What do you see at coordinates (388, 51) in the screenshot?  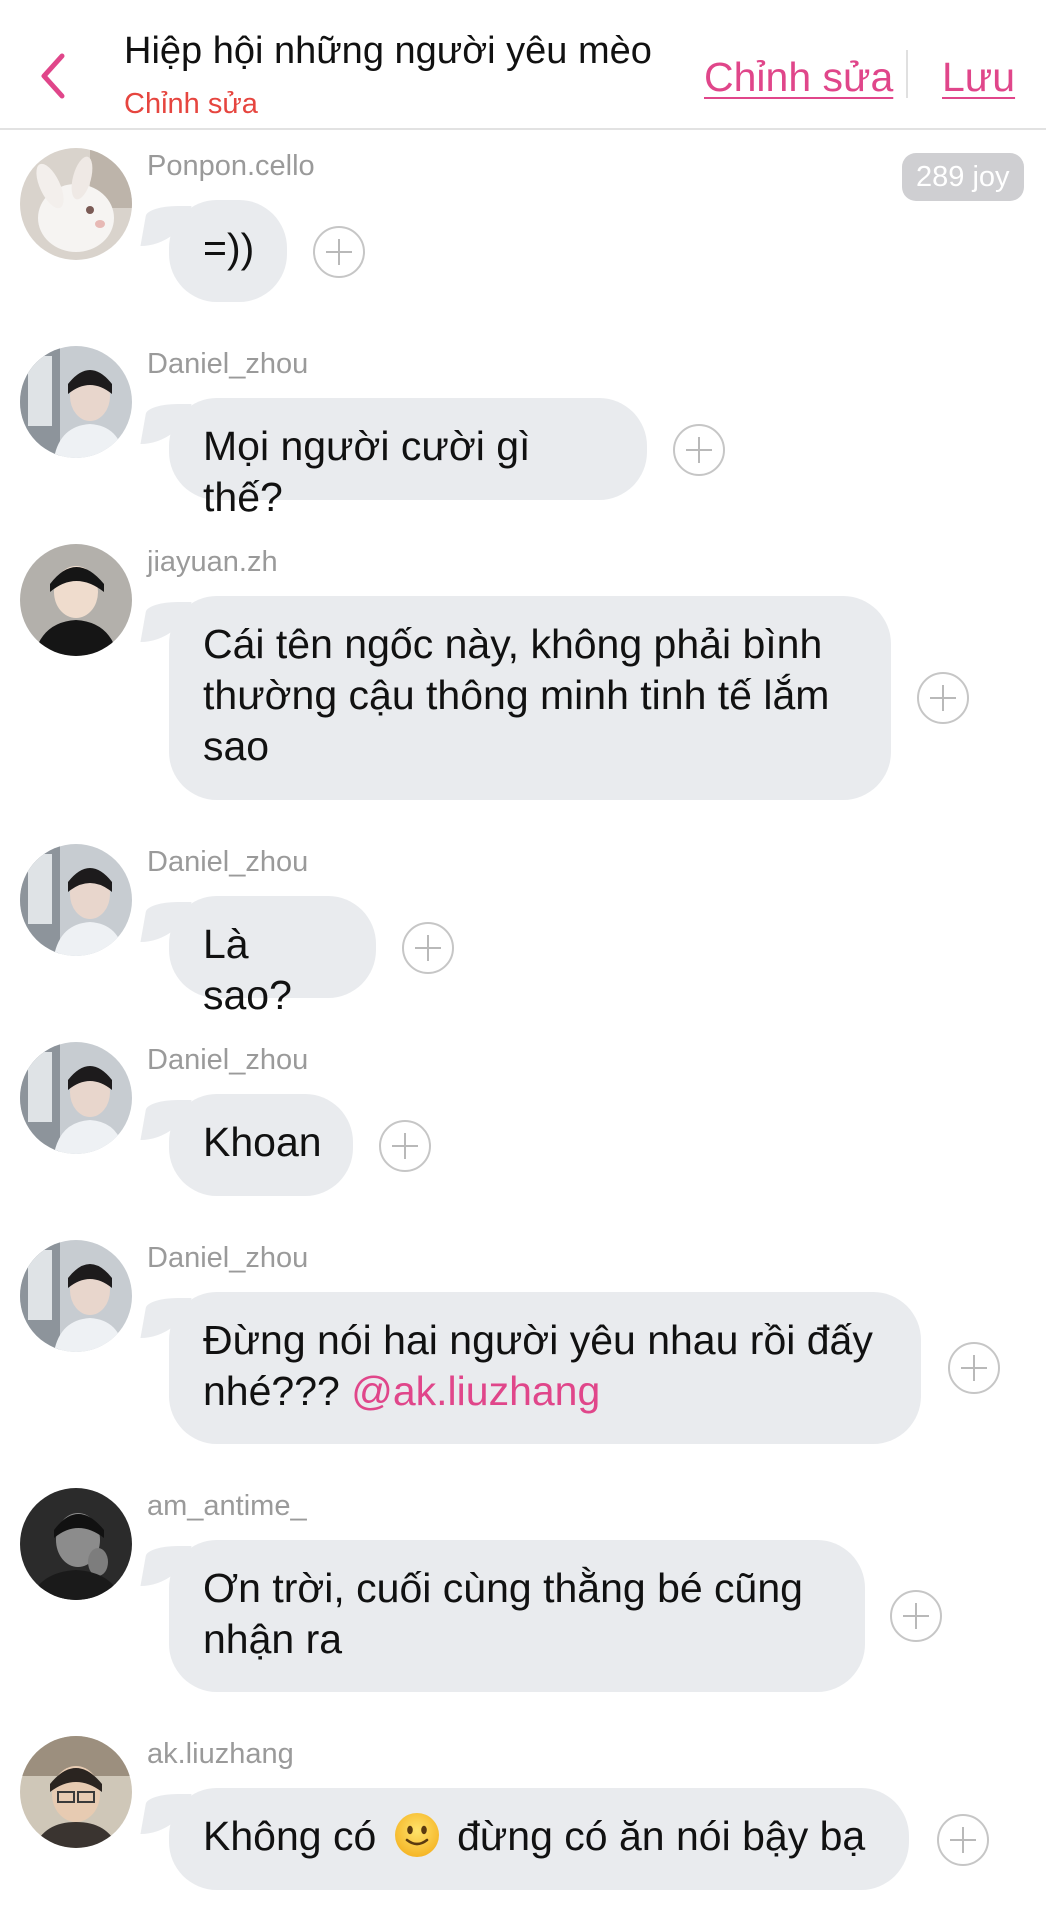 I see `chat-title: Hiệp hội những người yêu mèo` at bounding box center [388, 51].